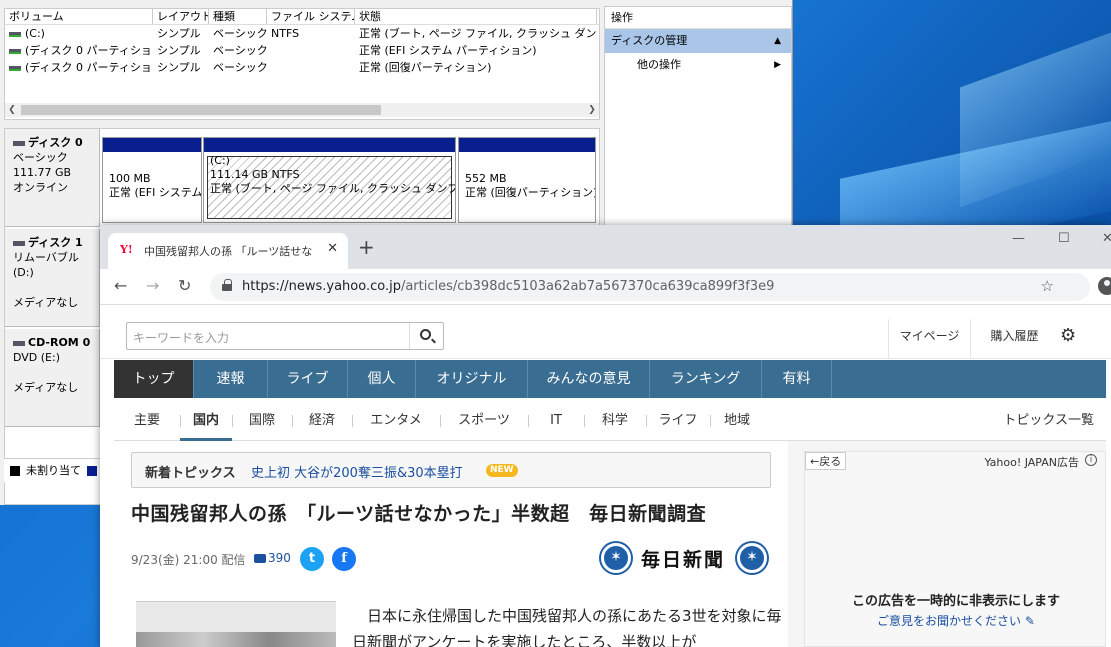 The height and width of the screenshot is (647, 1111). I want to click on tab-region: 地域, so click(737, 421).